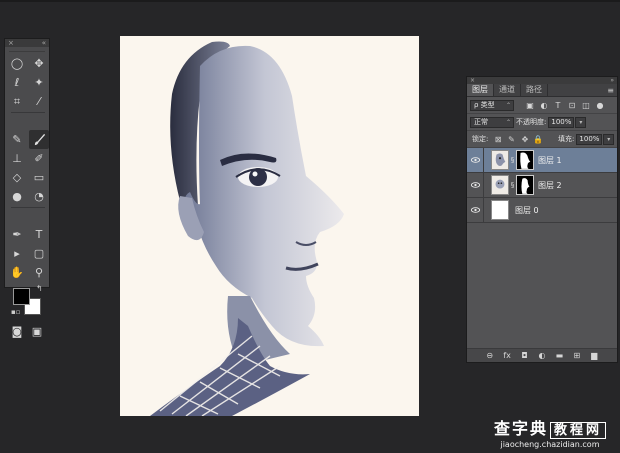  Describe the element at coordinates (531, 122) in the screenshot. I see `opacity-label: 不透明度:` at that location.